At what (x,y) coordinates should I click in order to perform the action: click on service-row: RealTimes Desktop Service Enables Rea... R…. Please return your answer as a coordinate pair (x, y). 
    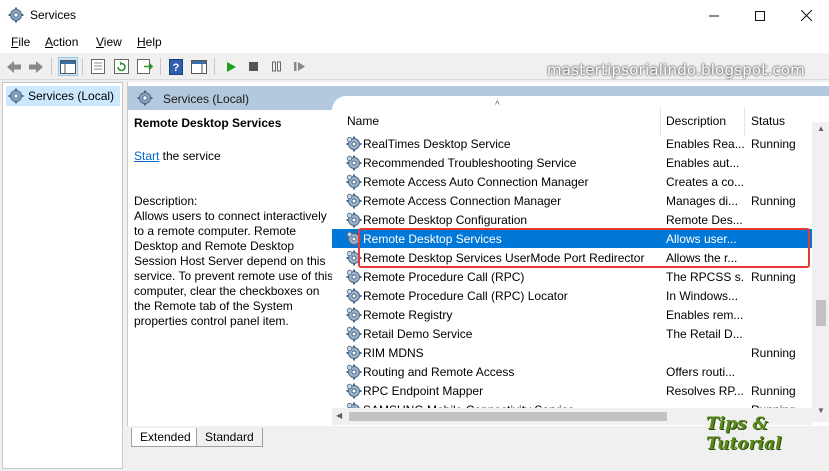
    Looking at the image, I should click on (572, 143).